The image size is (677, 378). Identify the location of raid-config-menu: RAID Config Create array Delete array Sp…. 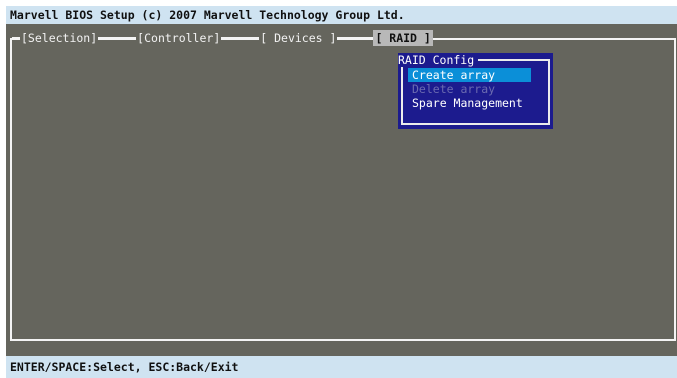
(475, 91).